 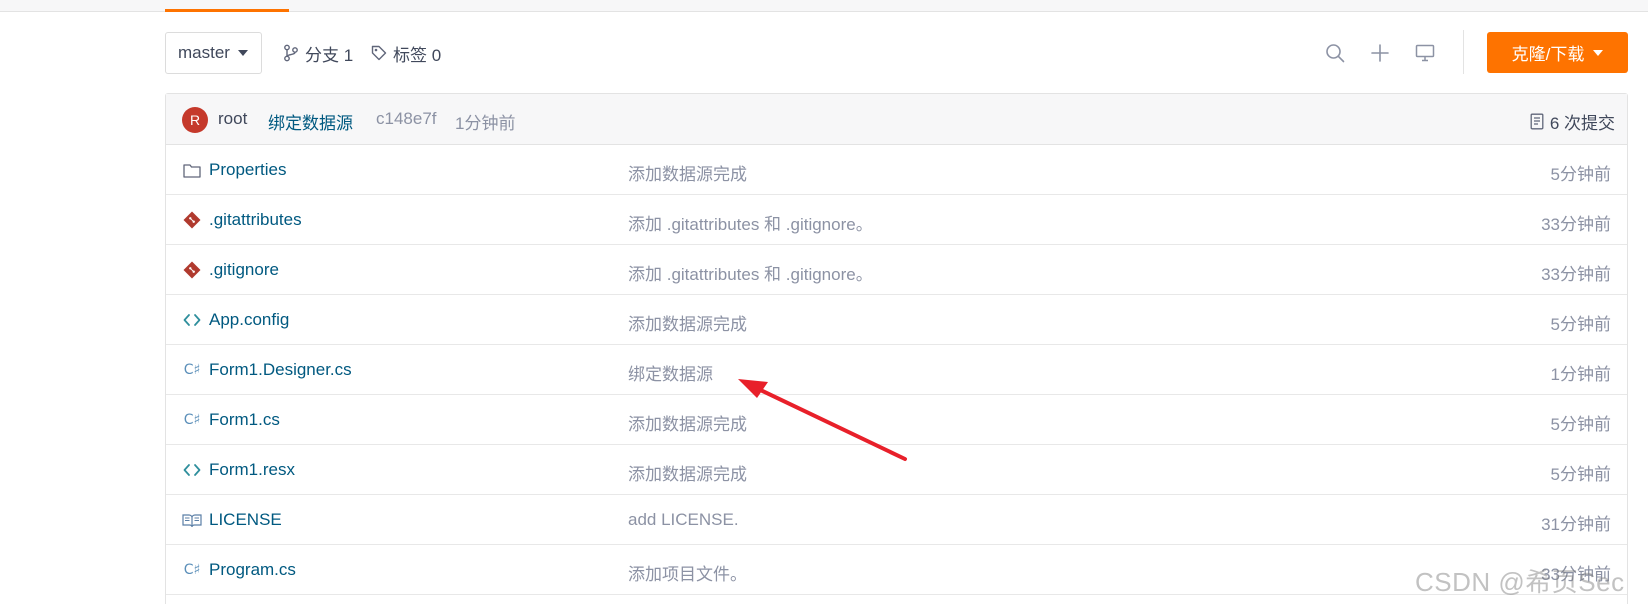 I want to click on tag-icon, so click(x=379, y=53).